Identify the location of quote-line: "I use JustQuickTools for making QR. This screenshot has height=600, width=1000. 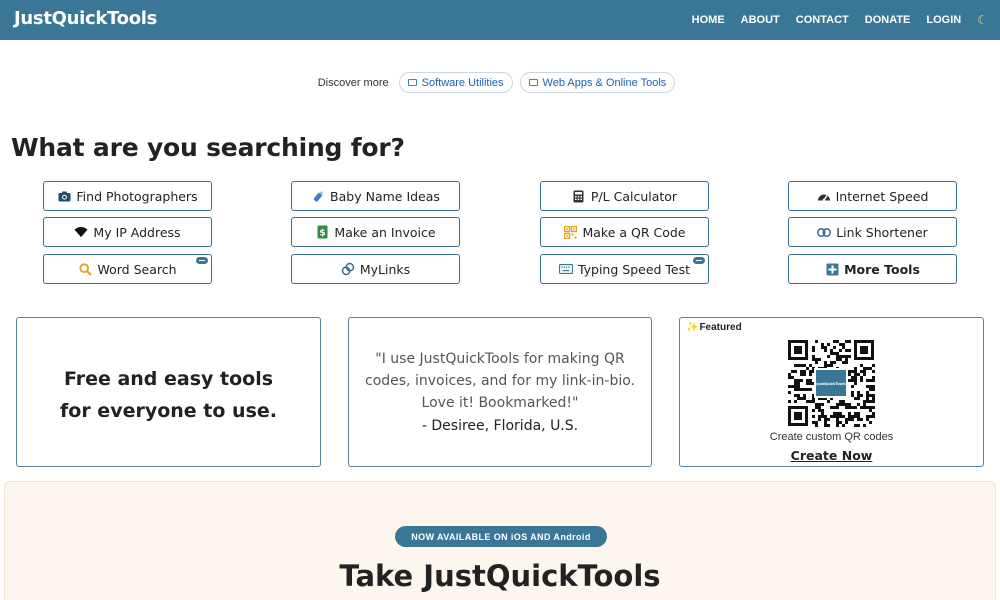
(500, 359).